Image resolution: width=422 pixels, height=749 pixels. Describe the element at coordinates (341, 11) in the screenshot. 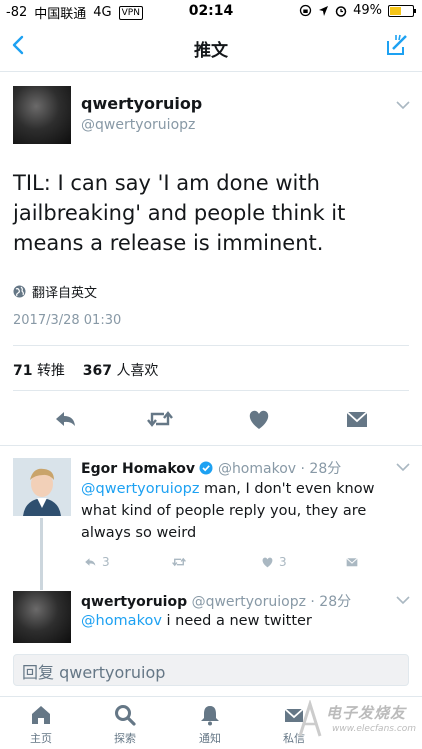

I see `alarm-icon` at that location.